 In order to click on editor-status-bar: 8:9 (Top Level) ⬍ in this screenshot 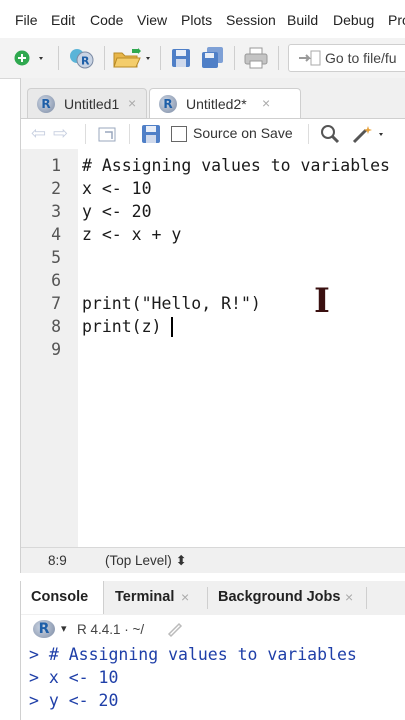, I will do `click(213, 560)`.